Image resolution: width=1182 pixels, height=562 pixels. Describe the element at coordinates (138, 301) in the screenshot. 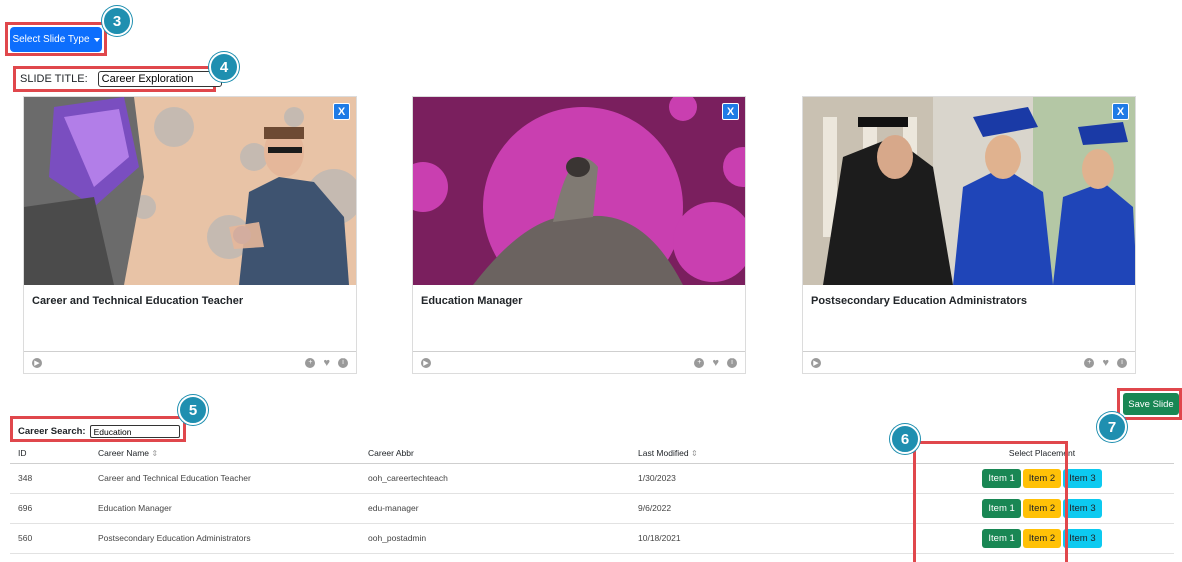

I see `card-1-title: Career and Technical Education Teacher` at that location.